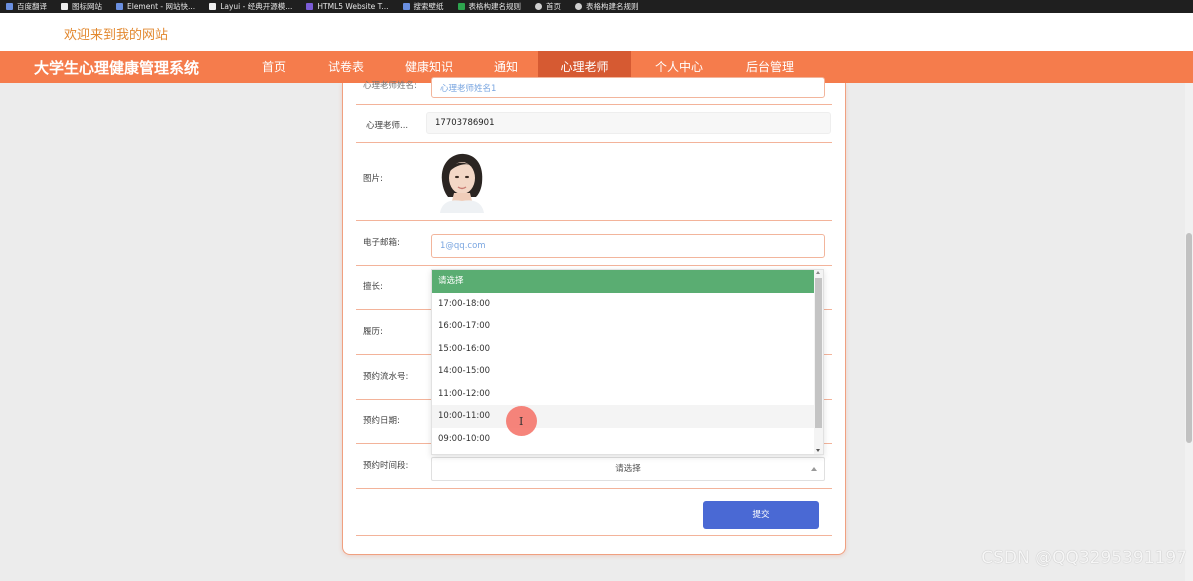 This screenshot has height=581, width=1193. Describe the element at coordinates (119, 6) in the screenshot. I see `shield-icon` at that location.